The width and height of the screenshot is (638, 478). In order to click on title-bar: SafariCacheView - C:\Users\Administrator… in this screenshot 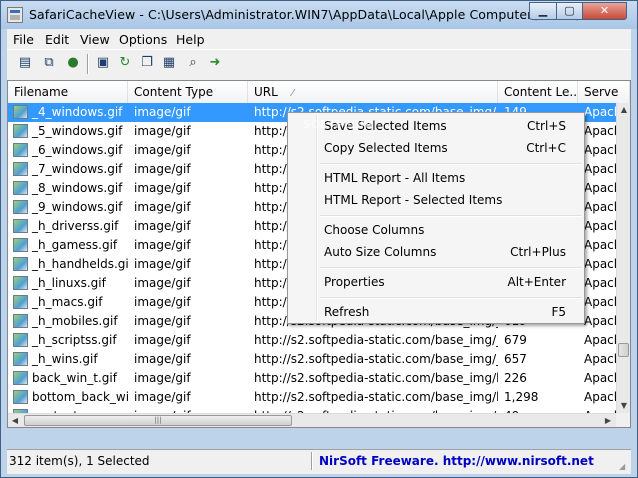, I will do `click(319, 15)`.